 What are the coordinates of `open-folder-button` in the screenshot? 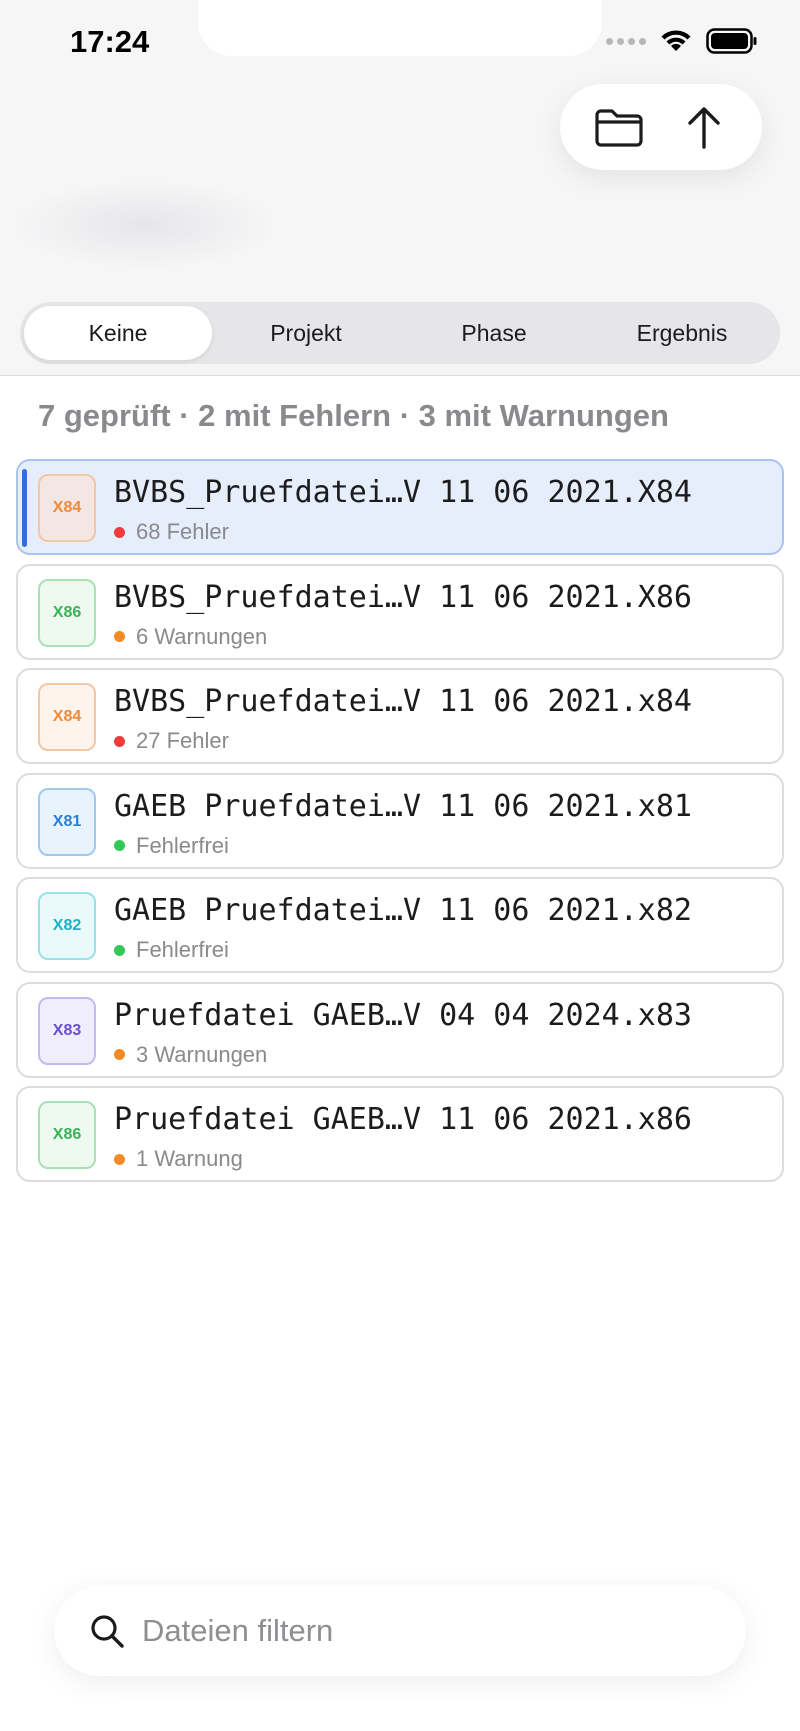 It's located at (619, 127).